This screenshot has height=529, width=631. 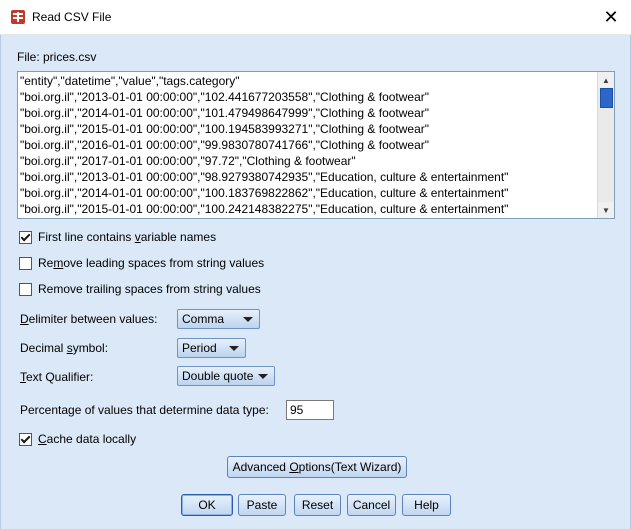 I want to click on cancel-button: Cancel, so click(x=371, y=505).